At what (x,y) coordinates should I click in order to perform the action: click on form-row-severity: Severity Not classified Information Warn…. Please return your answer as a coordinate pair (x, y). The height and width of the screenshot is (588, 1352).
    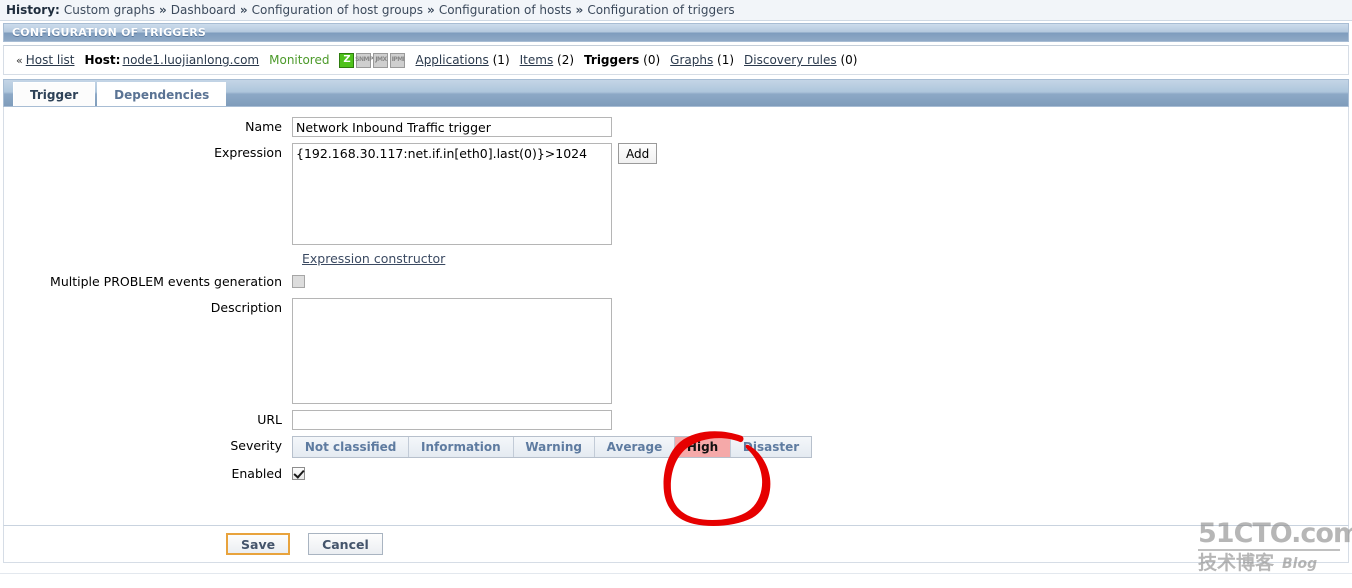
    Looking at the image, I should click on (676, 447).